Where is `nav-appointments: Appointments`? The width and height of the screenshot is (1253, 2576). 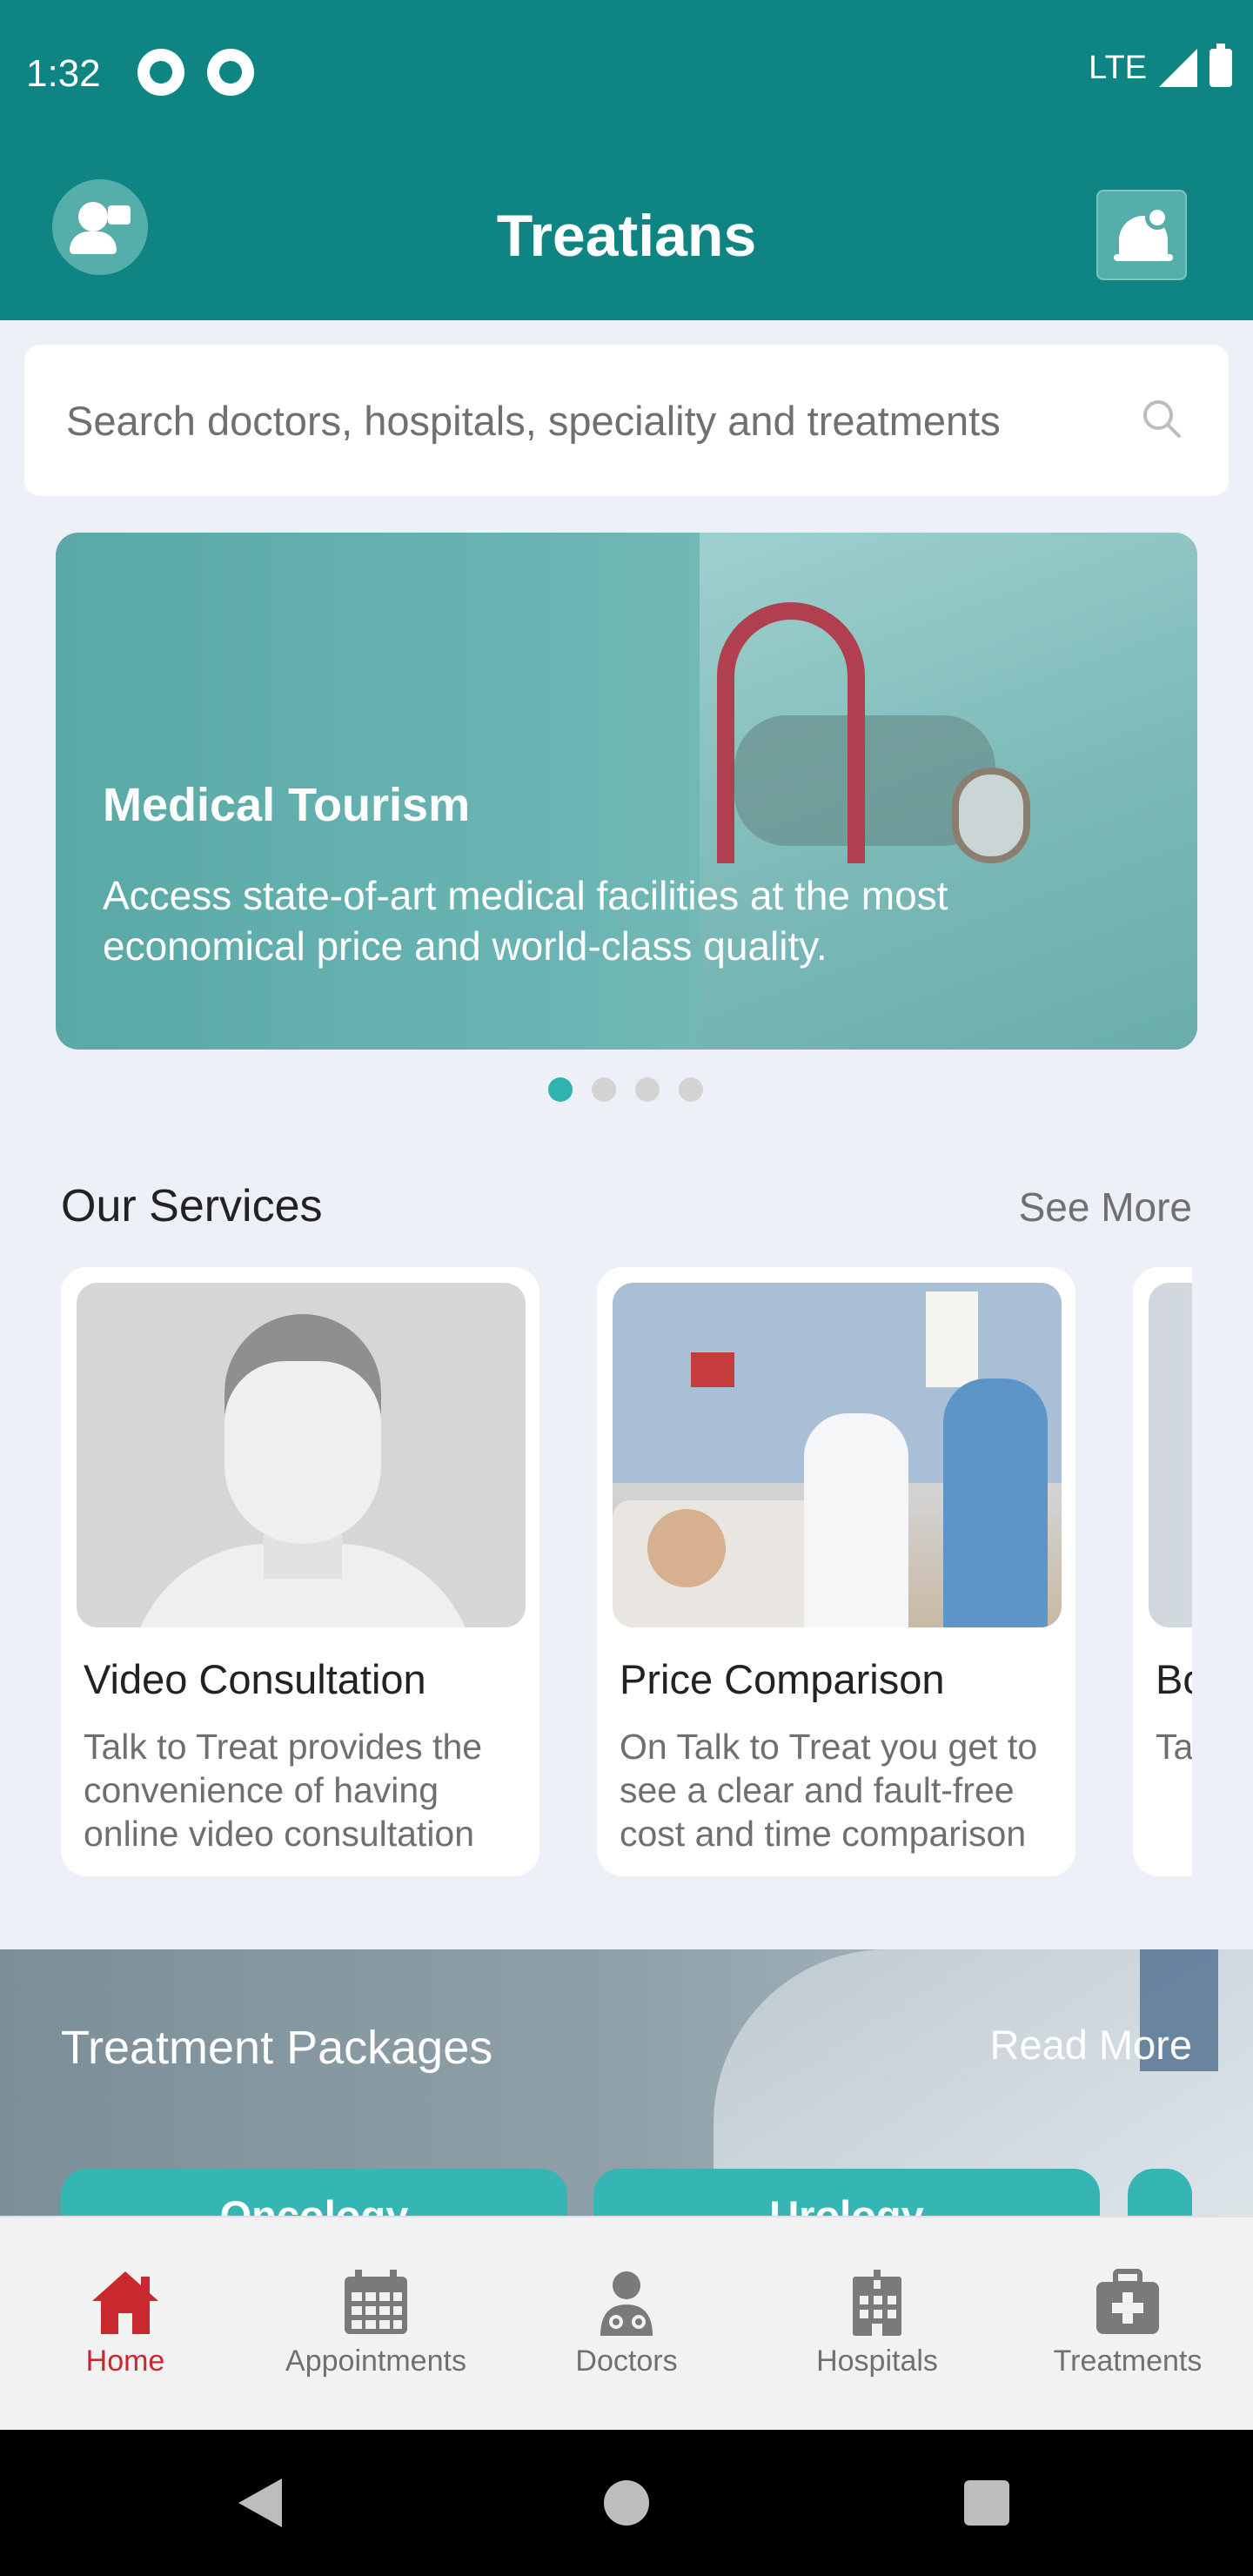 nav-appointments: Appointments is located at coordinates (376, 2324).